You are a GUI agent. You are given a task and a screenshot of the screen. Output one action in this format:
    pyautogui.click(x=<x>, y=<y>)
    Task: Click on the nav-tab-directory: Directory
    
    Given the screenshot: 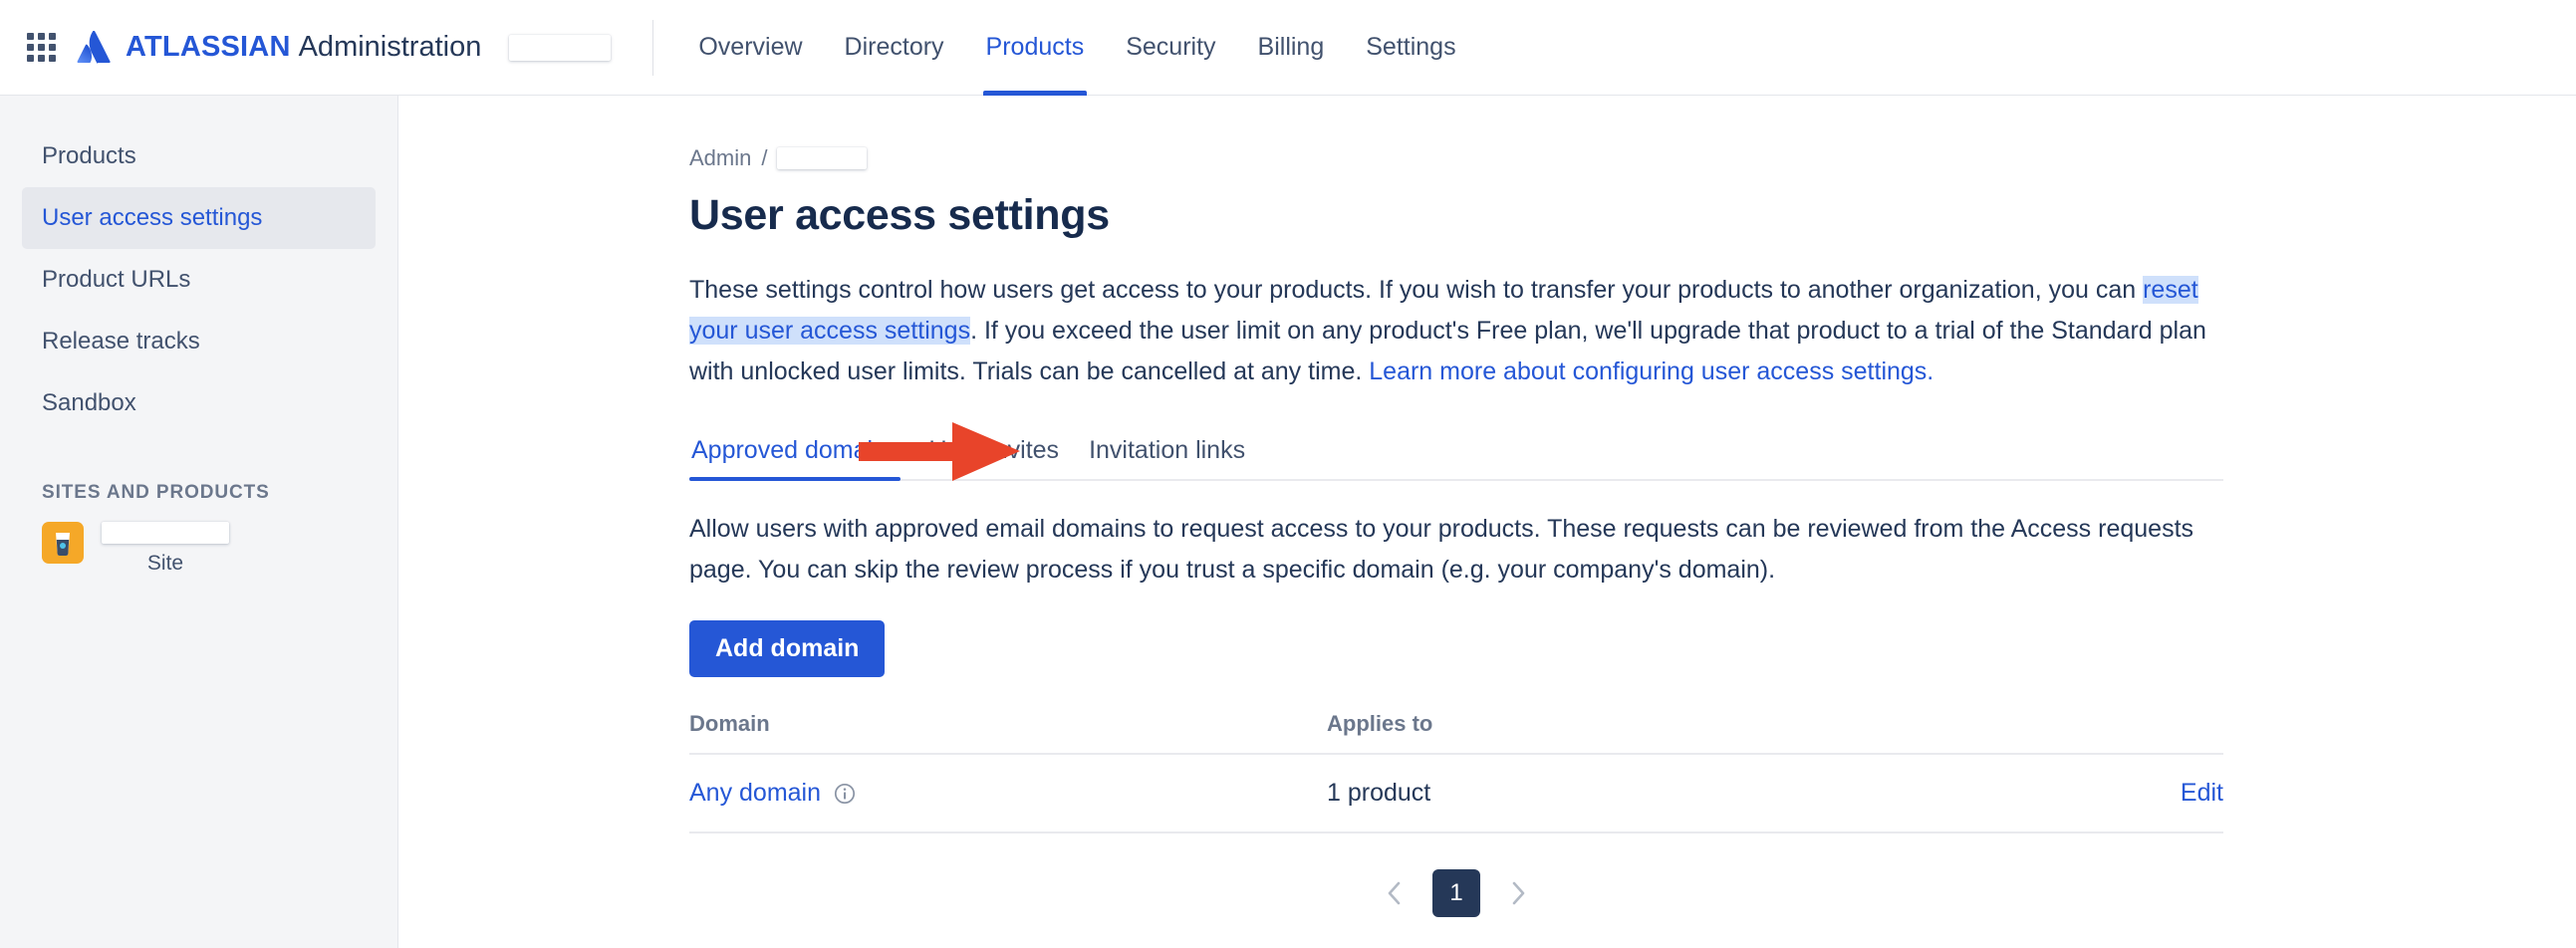 What is the action you would take?
    pyautogui.click(x=894, y=48)
    